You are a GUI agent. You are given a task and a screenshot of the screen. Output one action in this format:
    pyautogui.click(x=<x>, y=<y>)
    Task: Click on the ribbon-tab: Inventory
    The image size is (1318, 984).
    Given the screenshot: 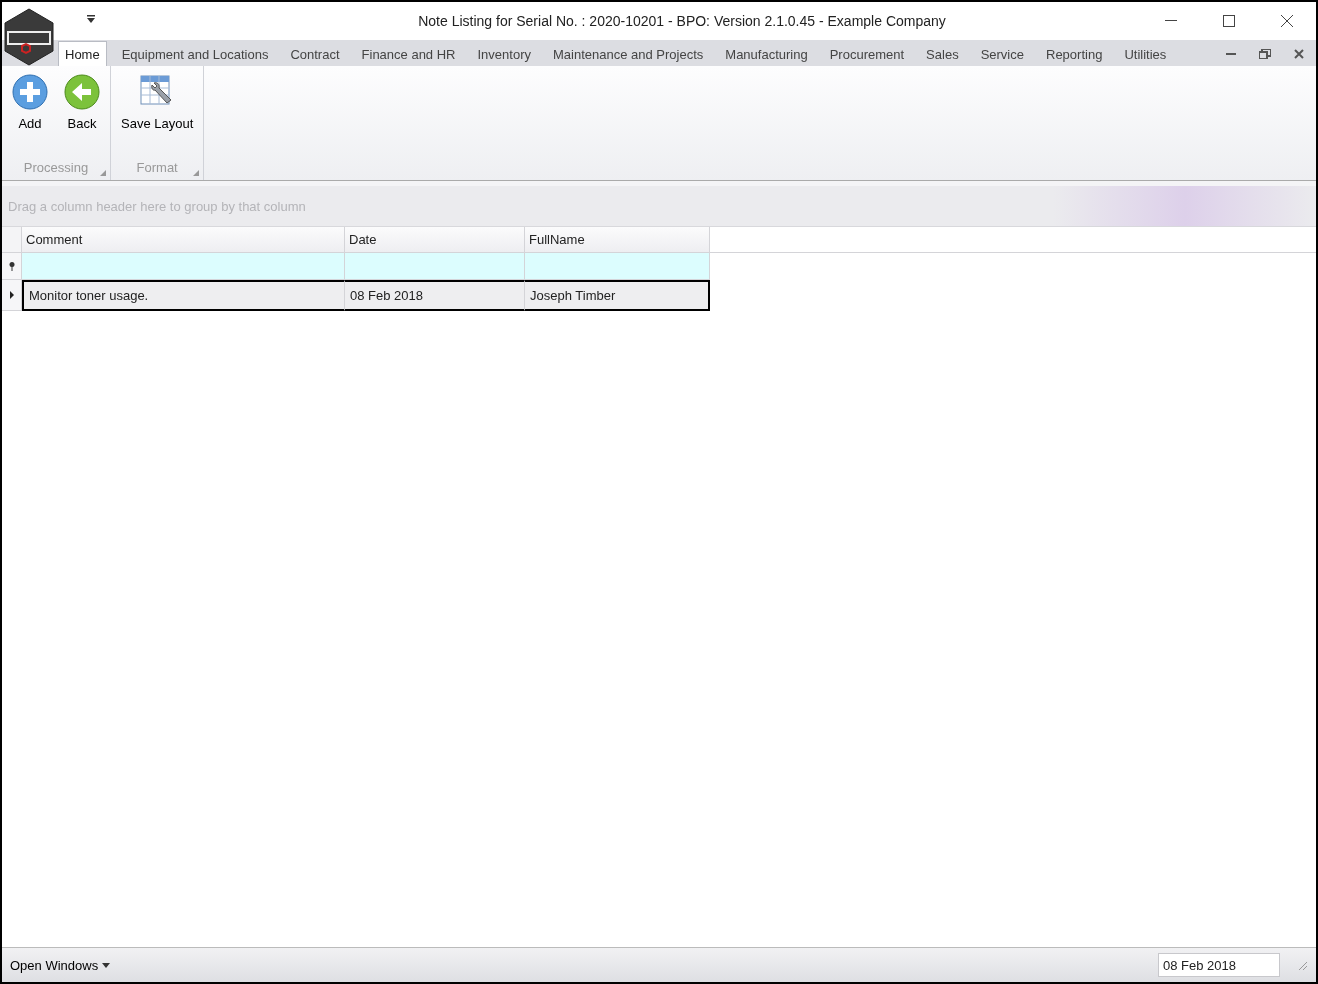 What is the action you would take?
    pyautogui.click(x=504, y=54)
    